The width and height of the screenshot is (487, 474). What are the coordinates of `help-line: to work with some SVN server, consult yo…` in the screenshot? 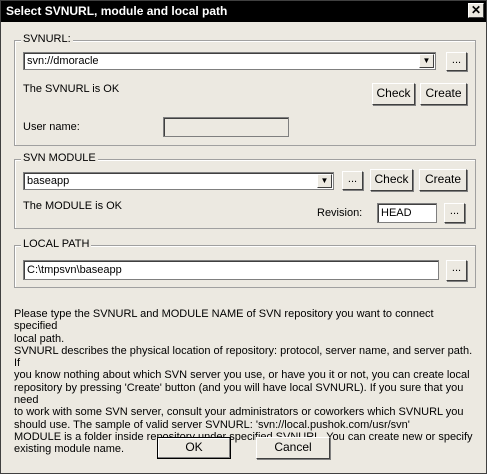 It's located at (239, 412).